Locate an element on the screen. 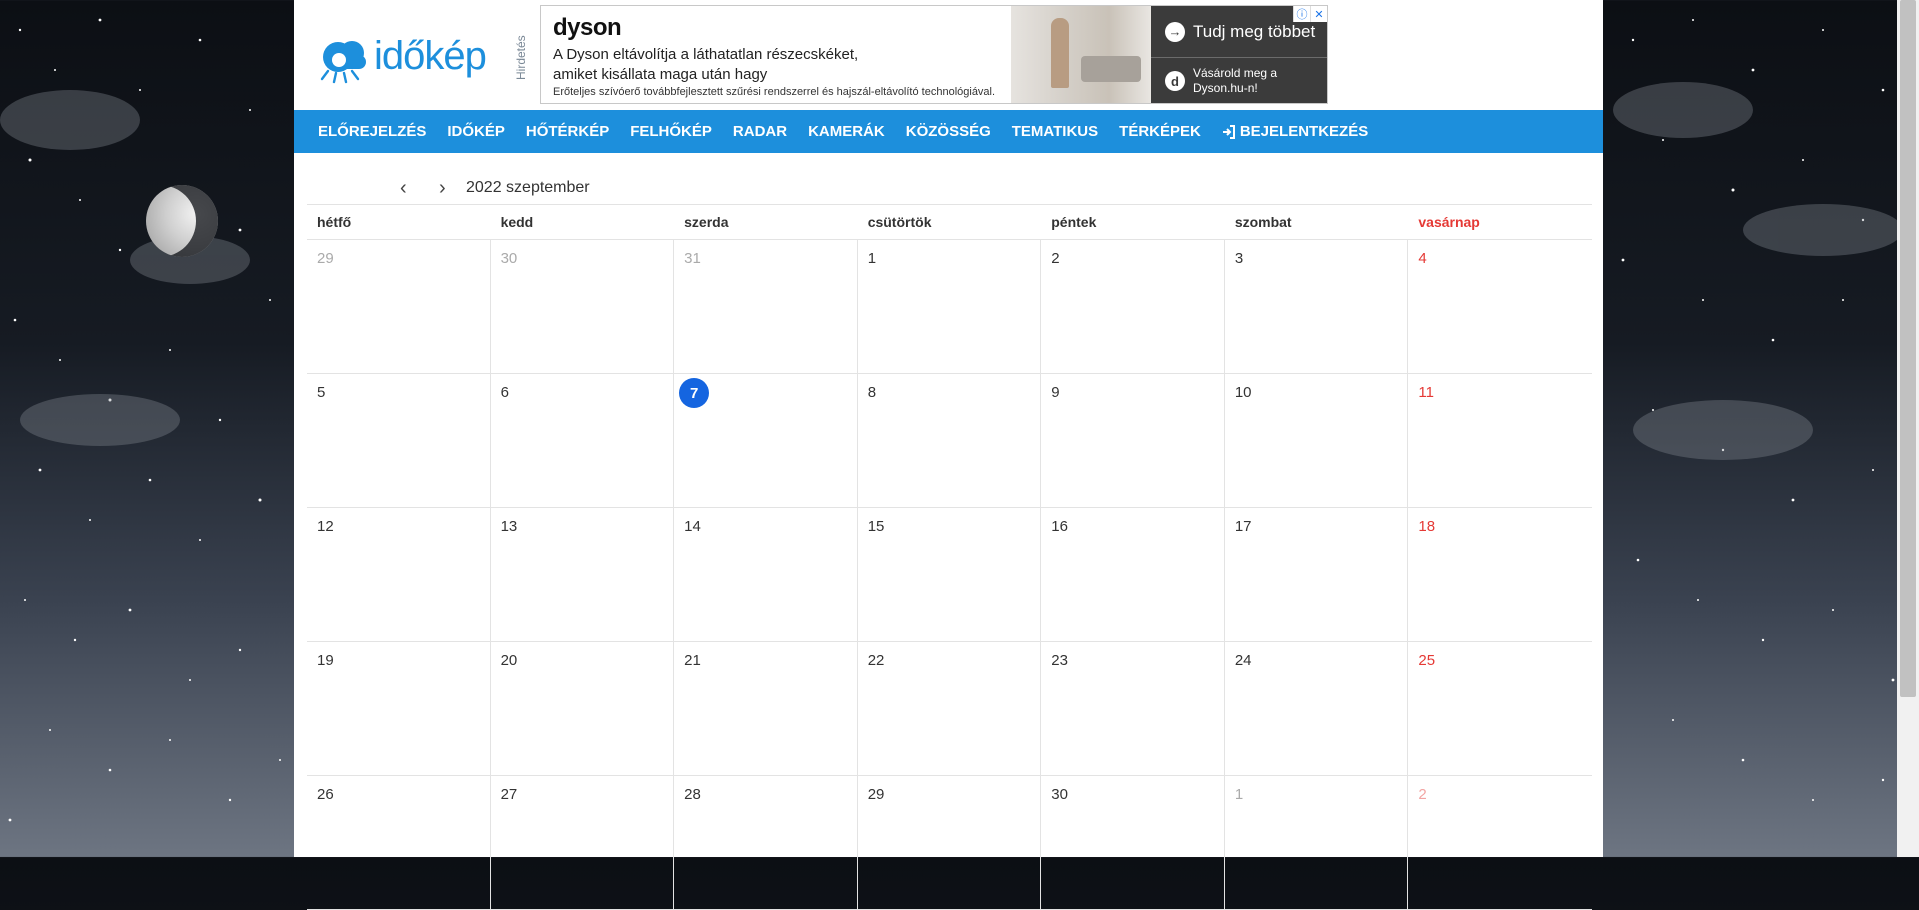 This screenshot has width=1919, height=910. calendar-day-cell: 26 is located at coordinates (399, 842).